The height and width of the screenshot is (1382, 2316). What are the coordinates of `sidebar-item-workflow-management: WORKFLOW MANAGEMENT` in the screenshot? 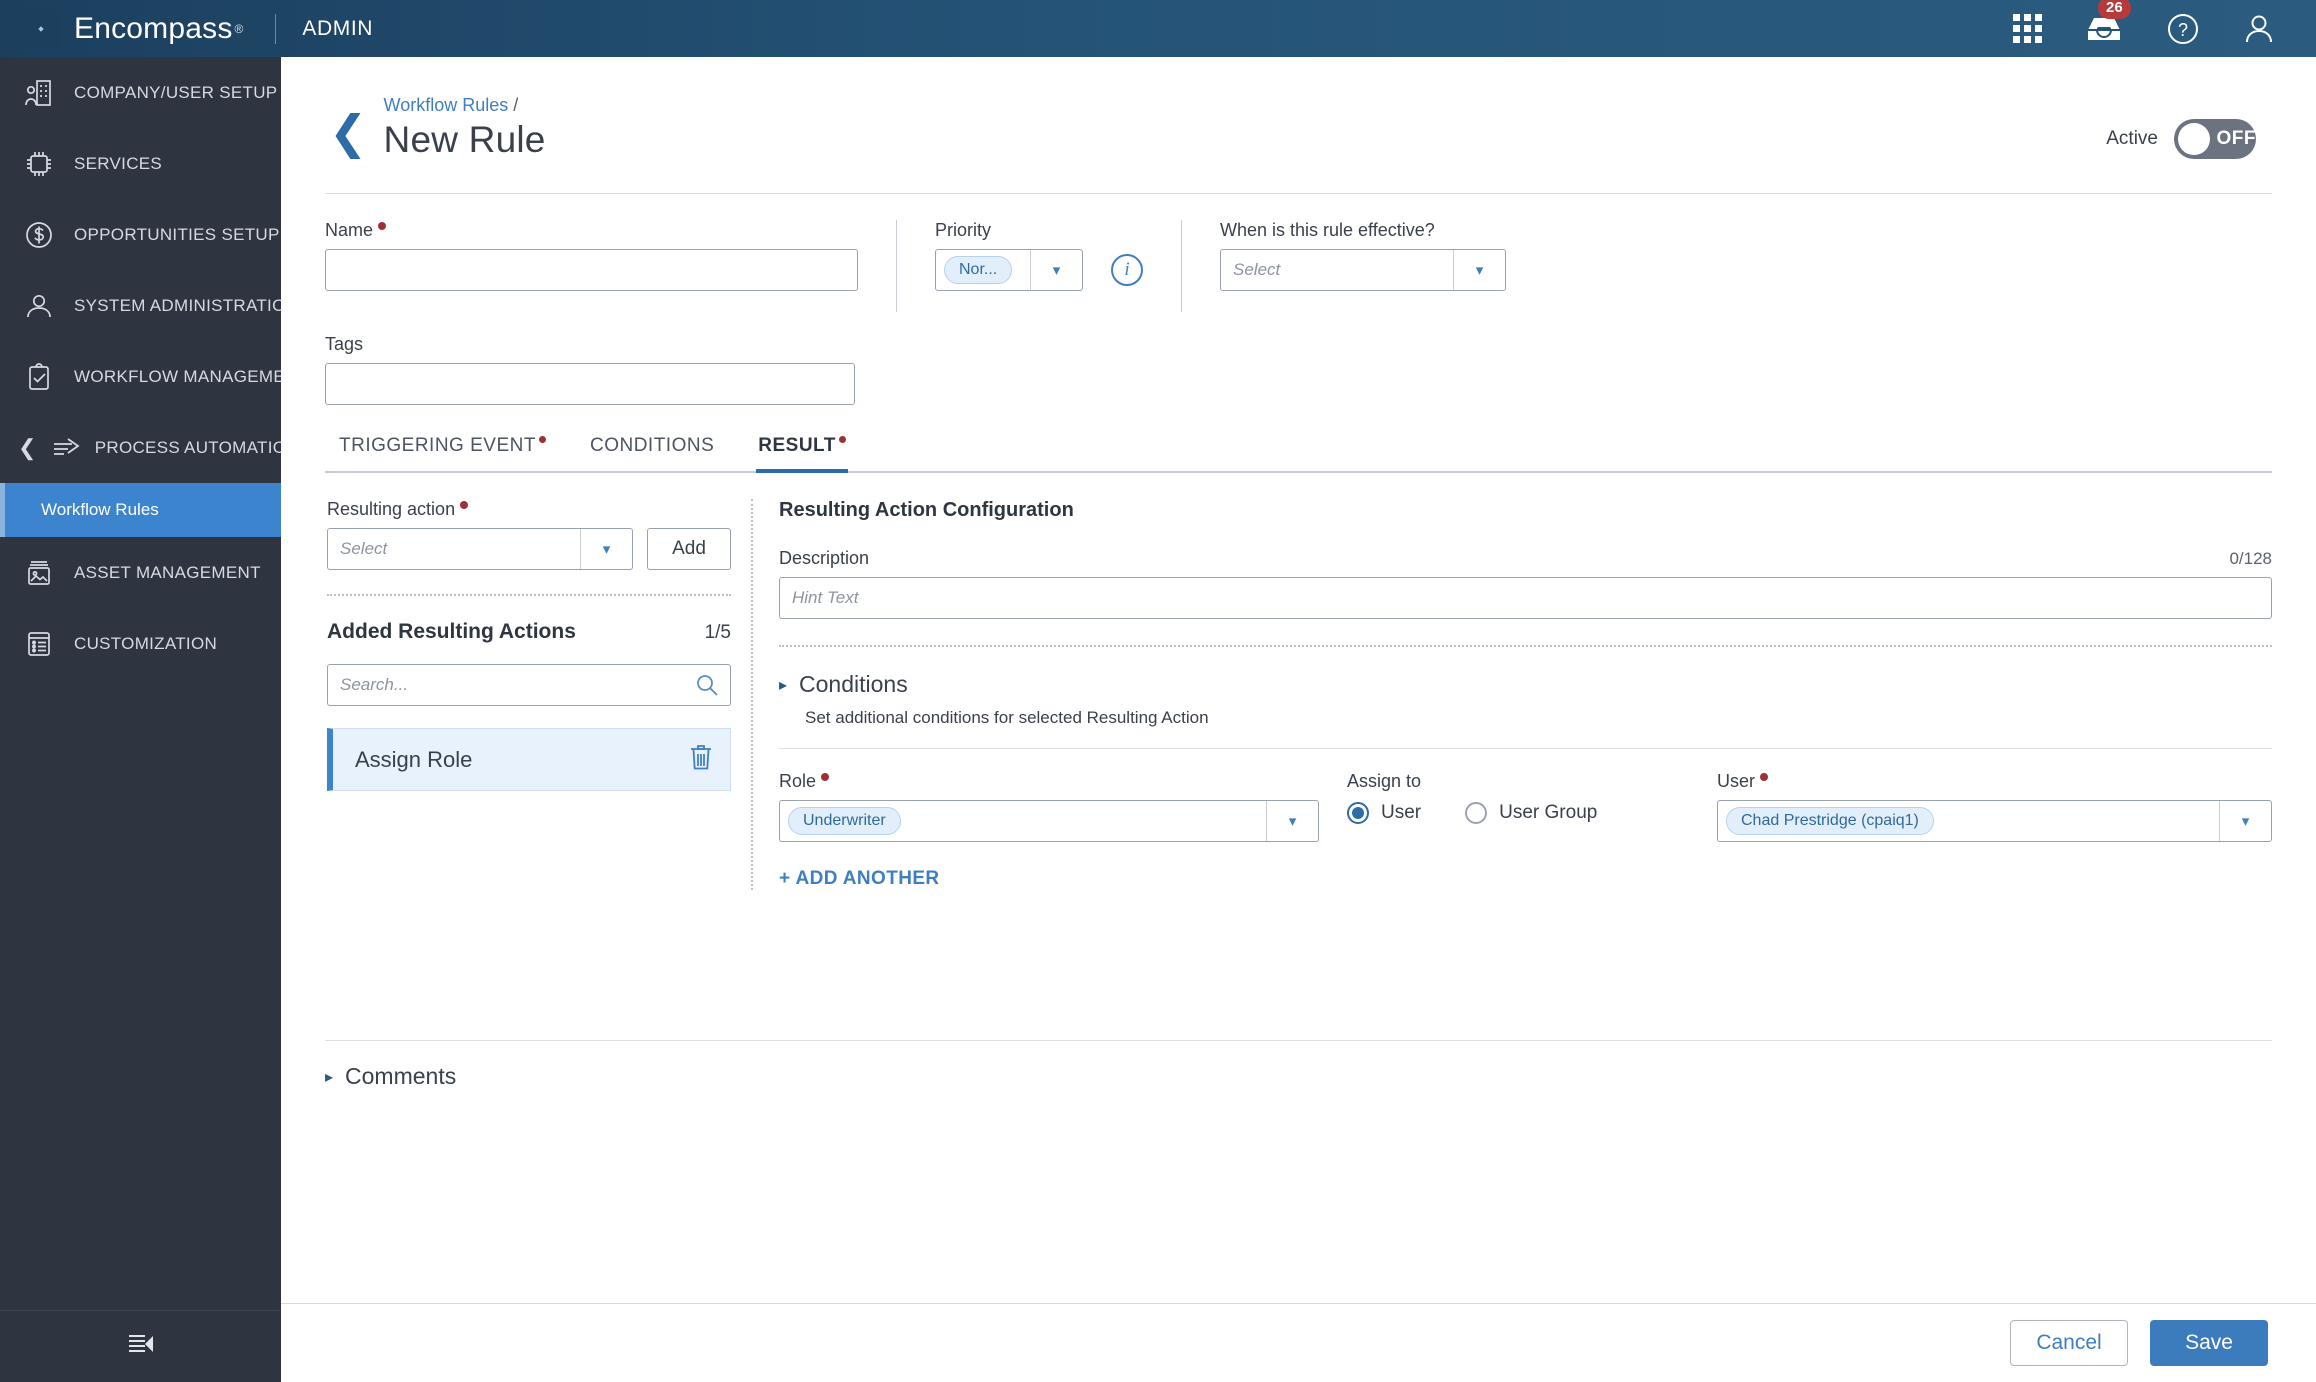 It's located at (154, 376).